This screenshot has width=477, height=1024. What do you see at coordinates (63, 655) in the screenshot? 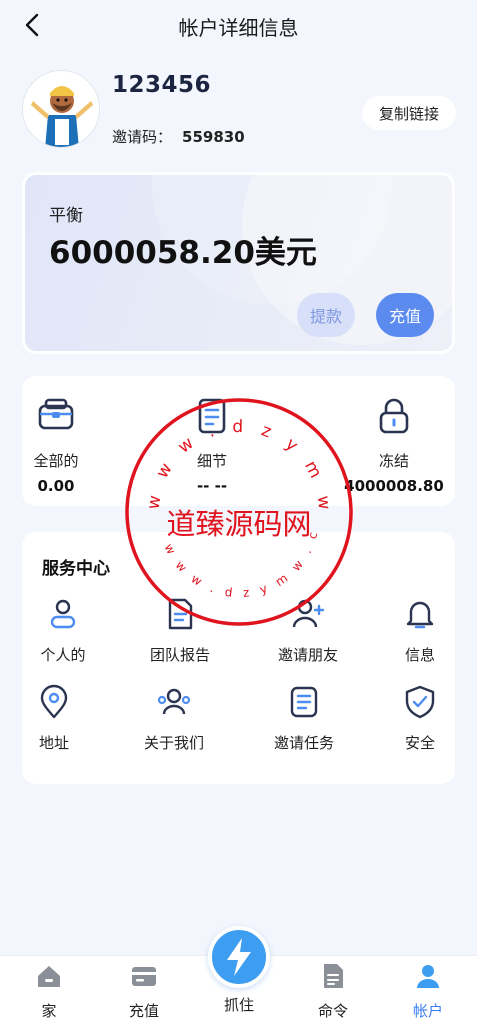
I see `service-label: 个人的` at bounding box center [63, 655].